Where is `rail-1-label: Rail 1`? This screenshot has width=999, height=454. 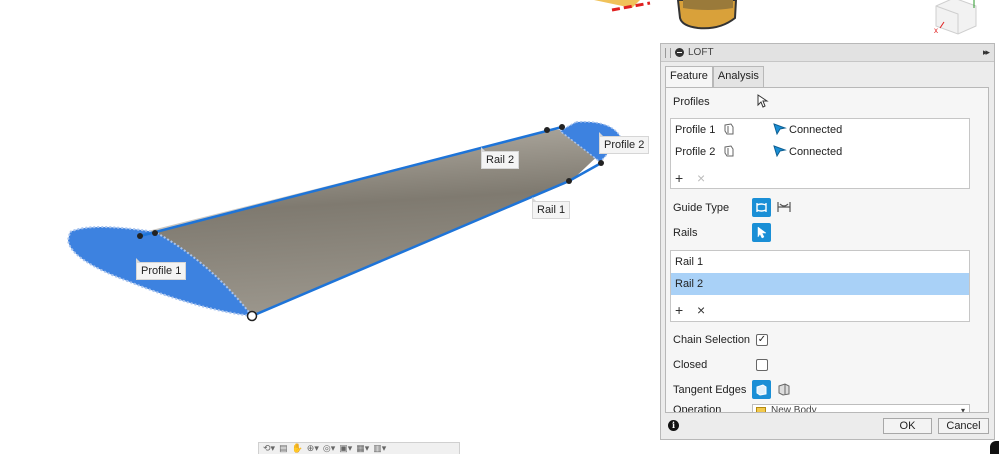 rail-1-label: Rail 1 is located at coordinates (551, 208).